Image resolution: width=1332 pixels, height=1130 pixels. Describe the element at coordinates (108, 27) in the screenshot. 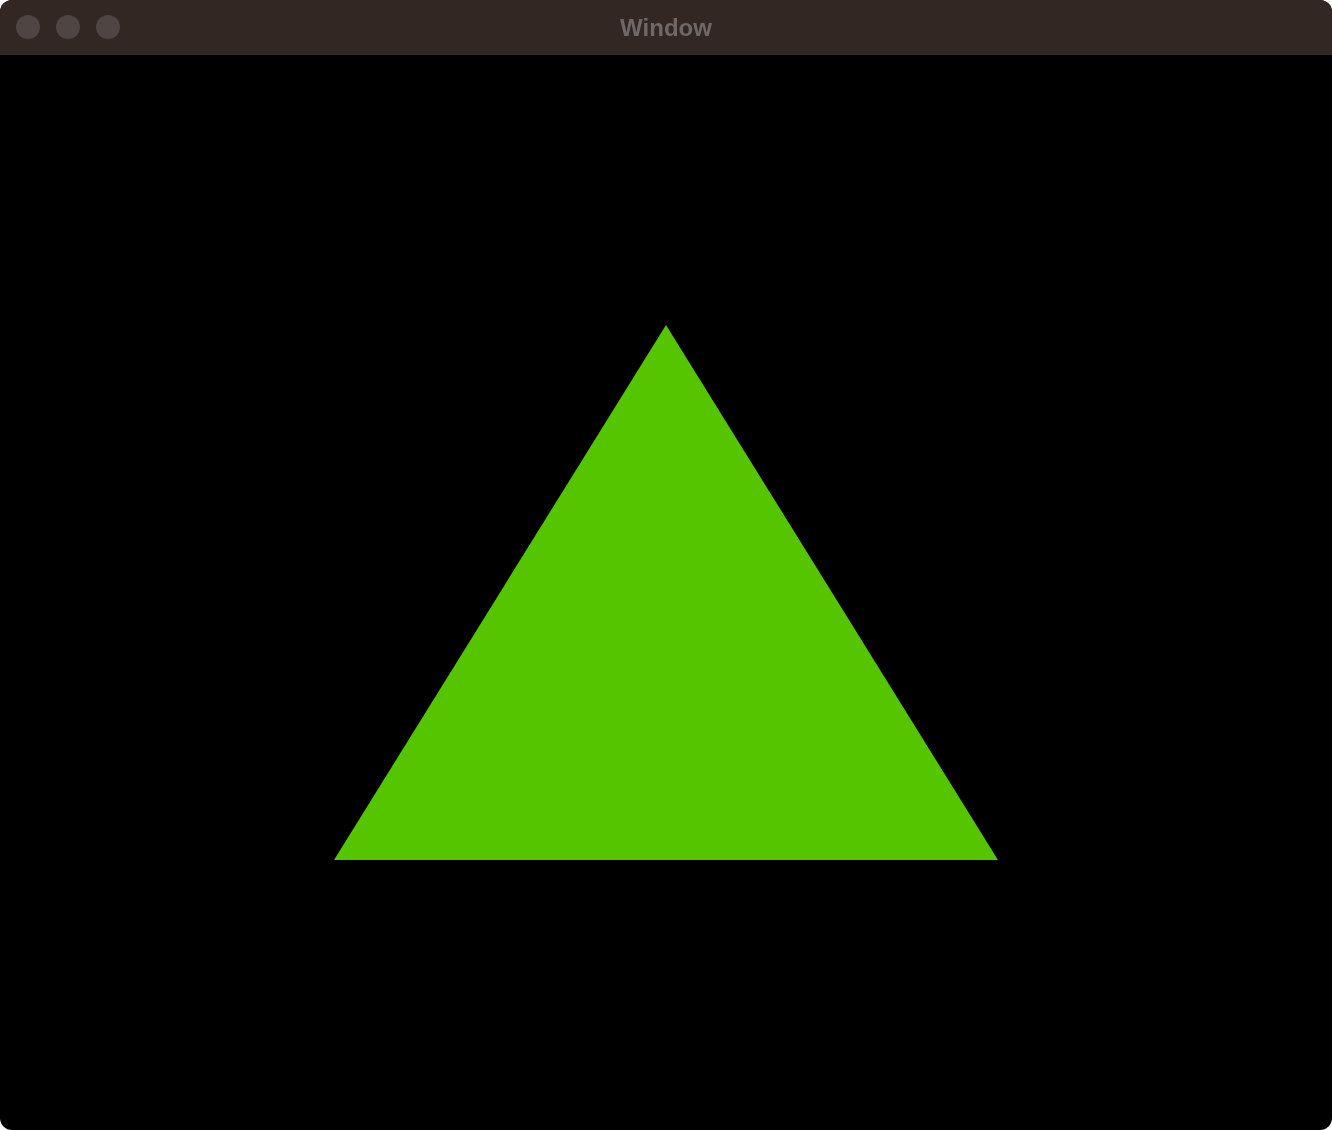

I see `zoom-button` at that location.